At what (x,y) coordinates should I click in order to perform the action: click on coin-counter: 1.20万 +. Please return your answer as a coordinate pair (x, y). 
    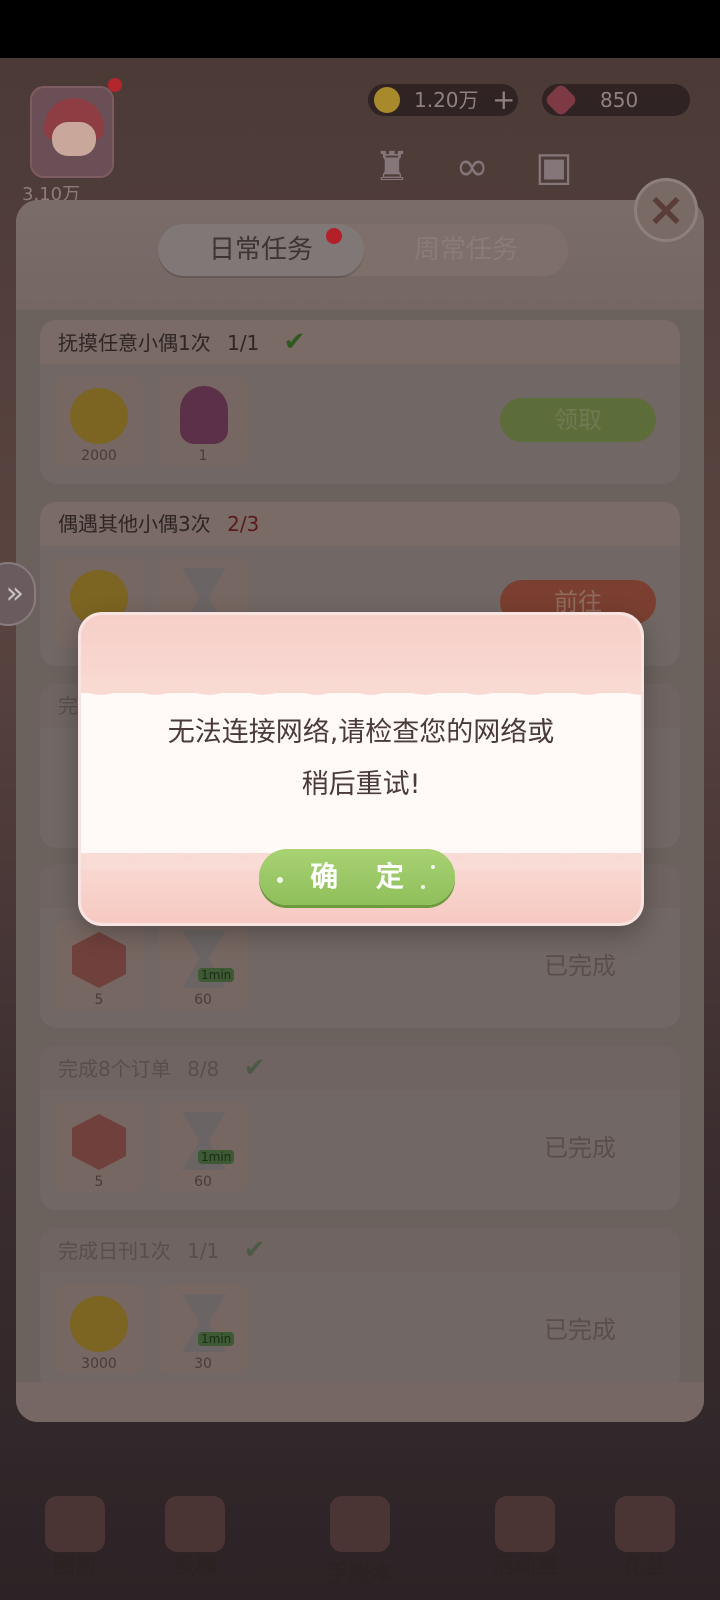
    Looking at the image, I should click on (443, 100).